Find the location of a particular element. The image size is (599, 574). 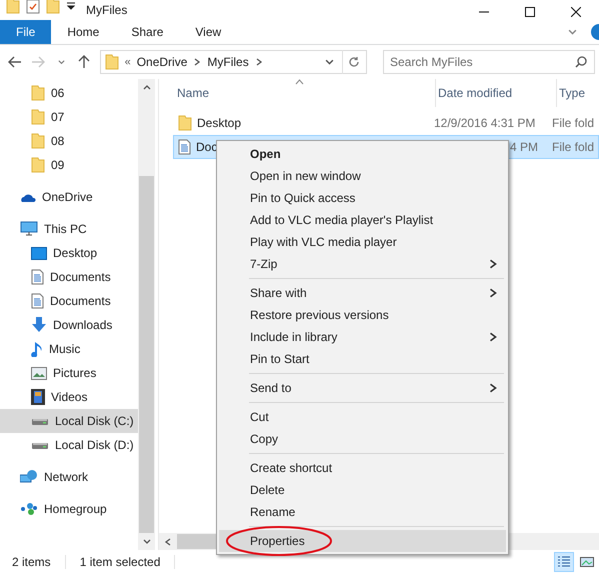

file-date: 4 PM is located at coordinates (524, 147).